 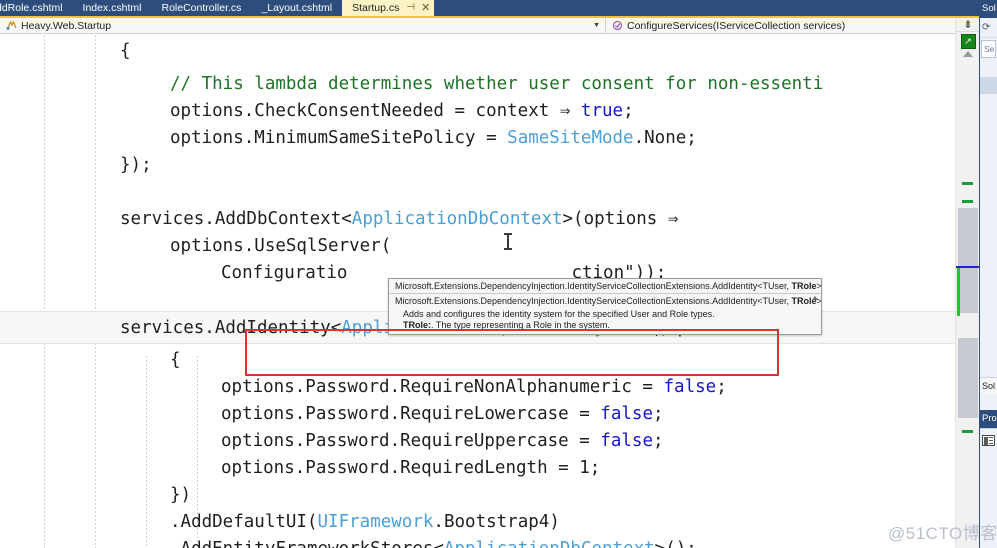 What do you see at coordinates (676, 543) in the screenshot?
I see `code-token: >();` at bounding box center [676, 543].